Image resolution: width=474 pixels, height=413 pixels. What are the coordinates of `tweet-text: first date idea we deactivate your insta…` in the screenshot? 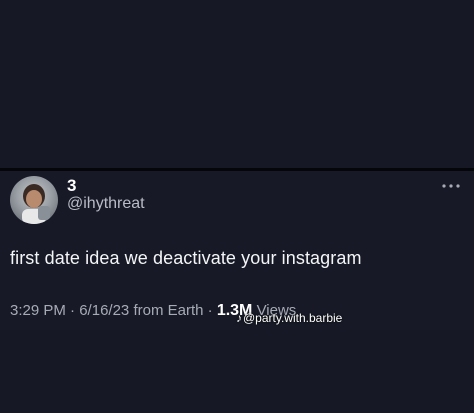 It's located at (186, 258).